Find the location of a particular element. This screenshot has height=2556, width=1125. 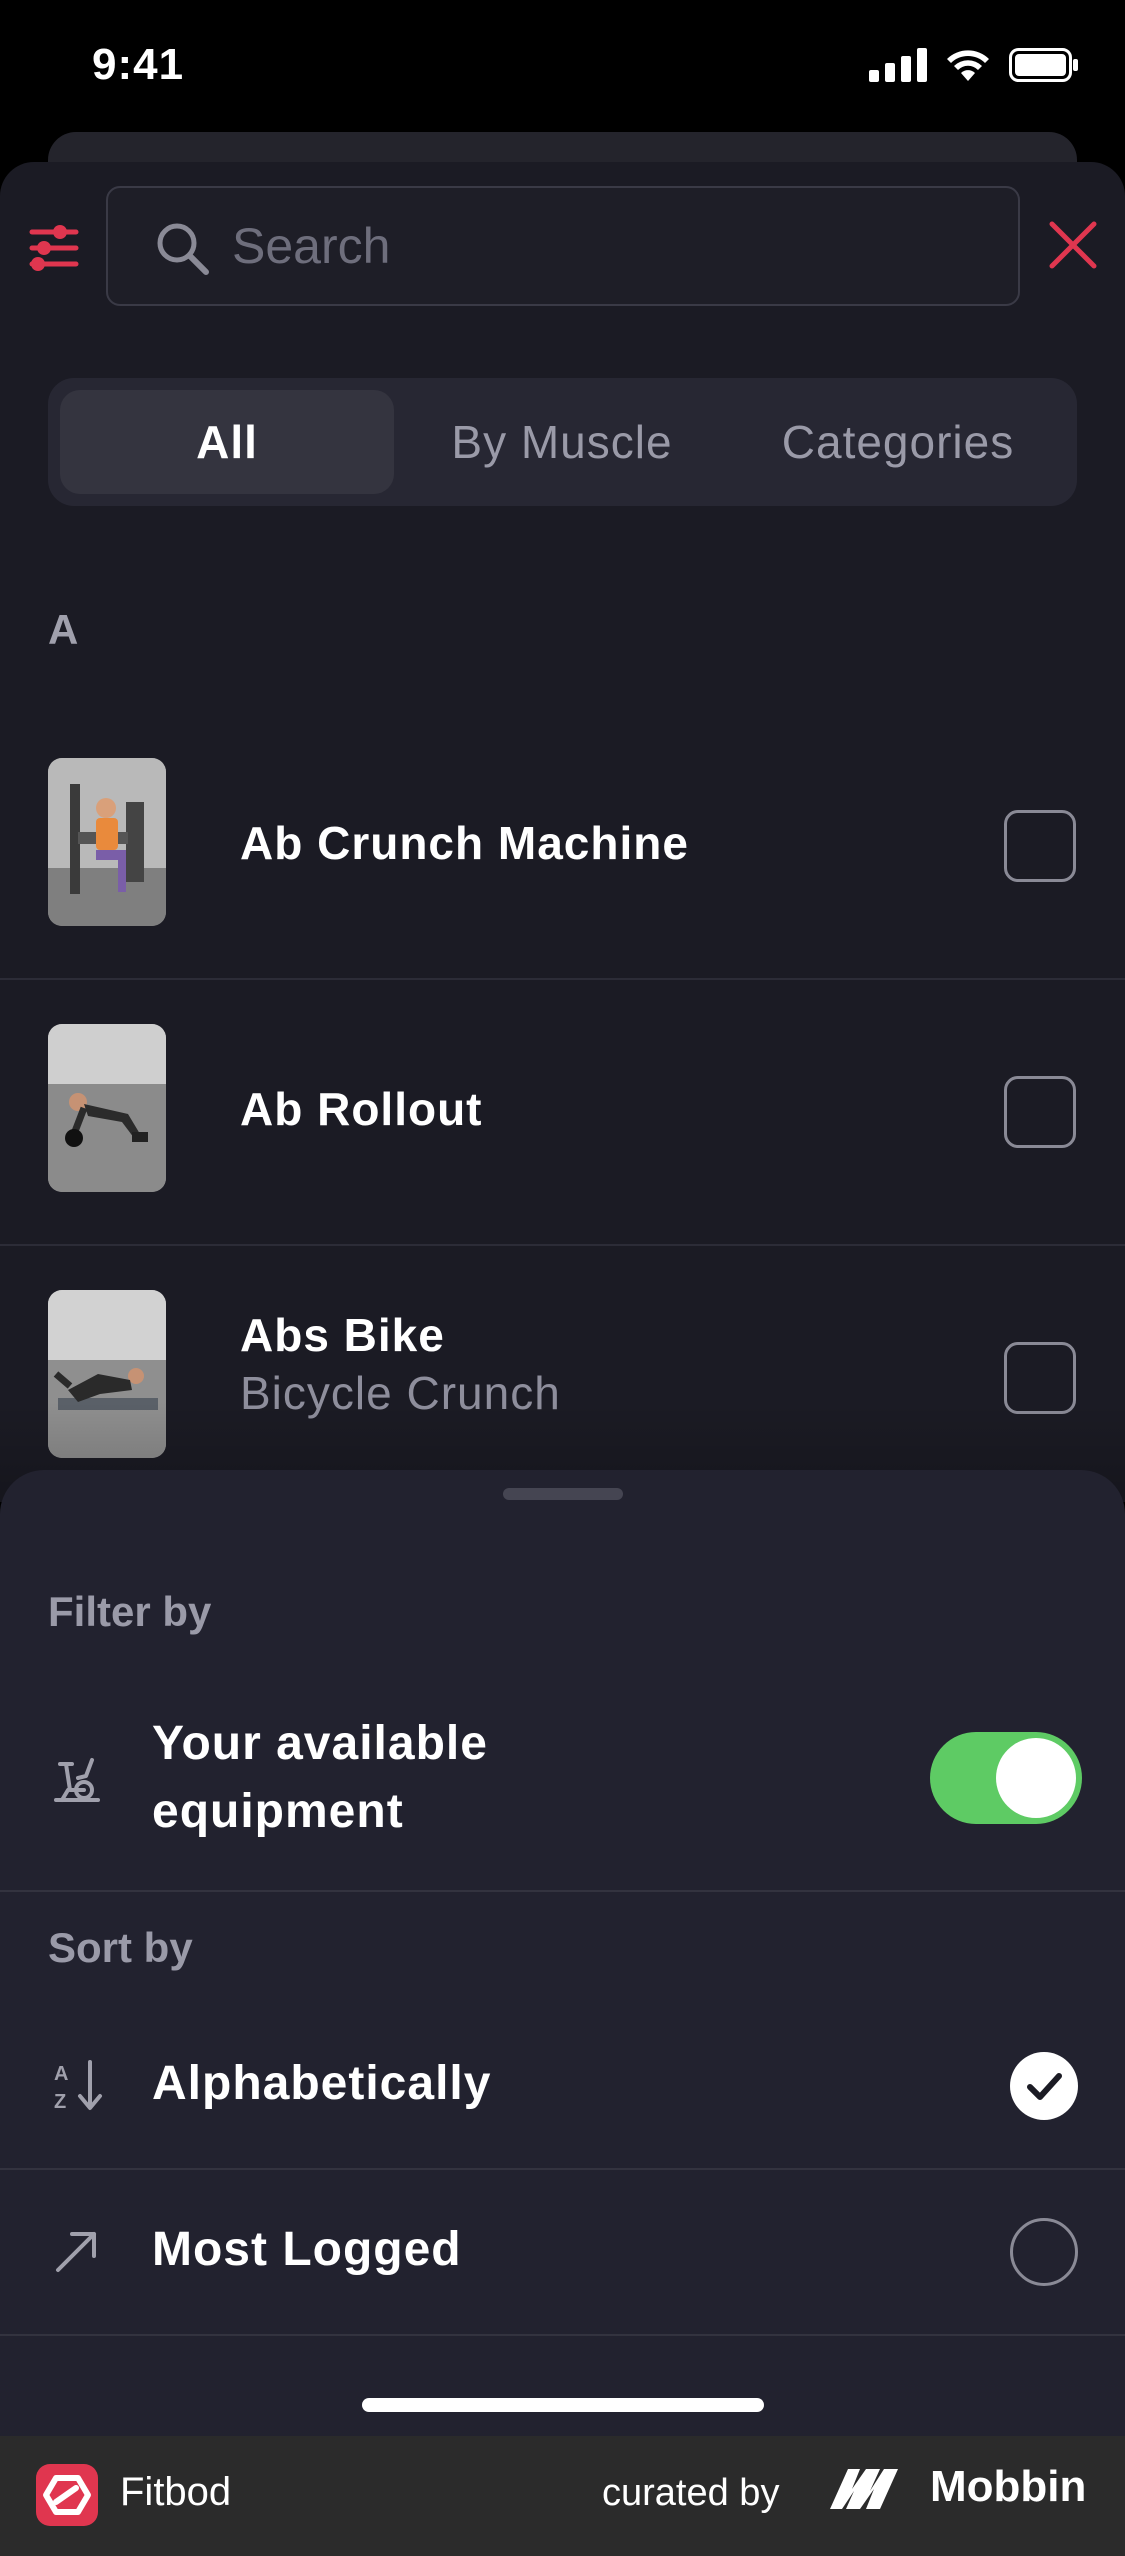

footer-bar: Fitbod curated by Mobbin is located at coordinates (562, 2496).